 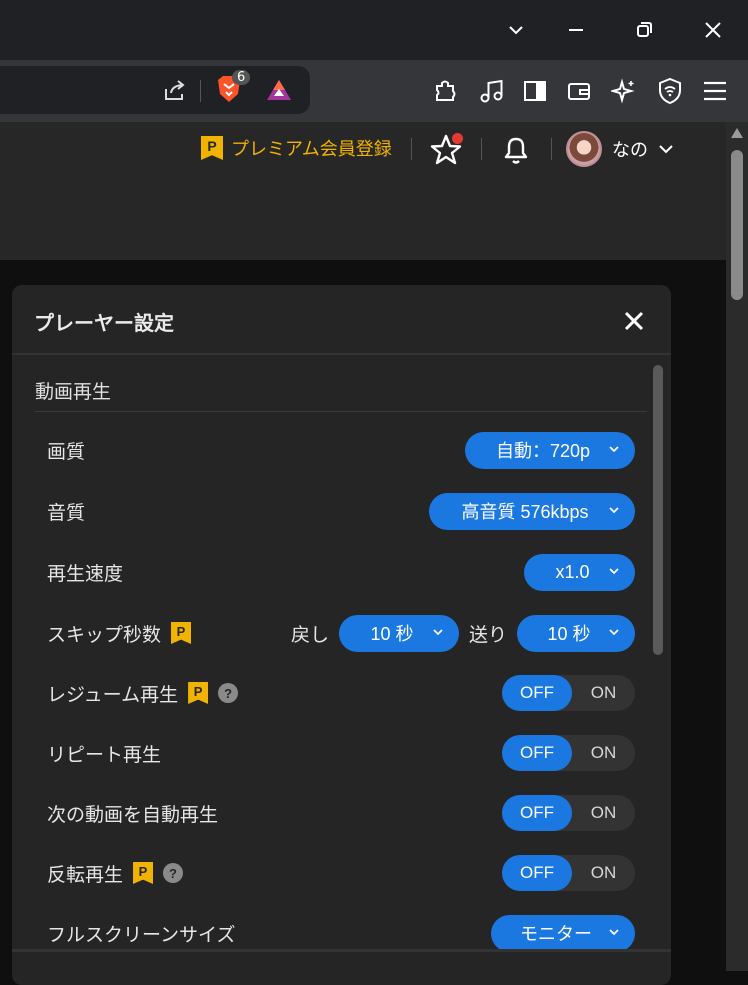 What do you see at coordinates (341, 813) in the screenshot?
I see `setting-row-autoplay: 次の動画を自動再生 OFF ON` at bounding box center [341, 813].